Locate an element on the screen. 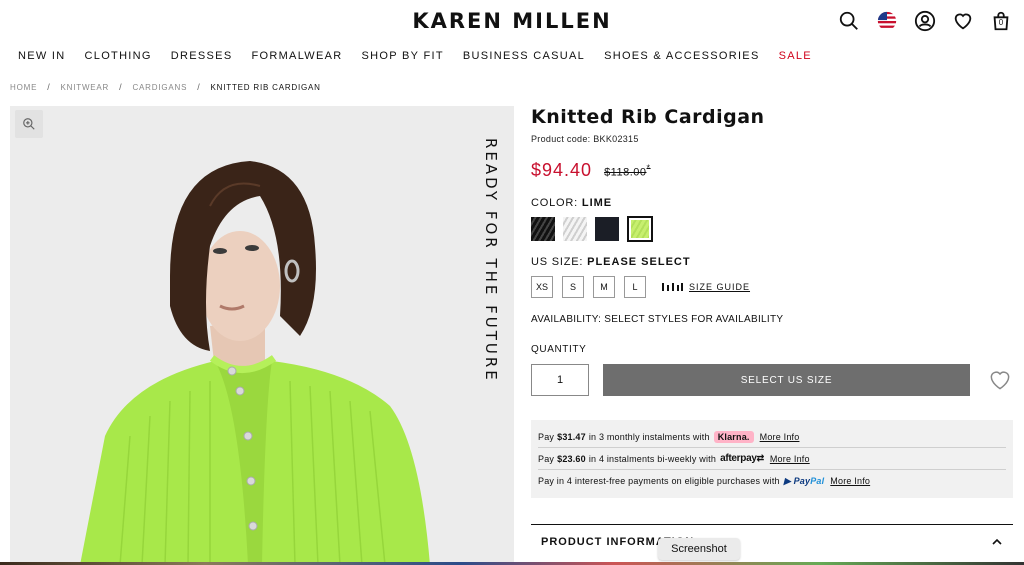 This screenshot has height=565, width=1024. afterpay-amount: $23.60 is located at coordinates (571, 458).